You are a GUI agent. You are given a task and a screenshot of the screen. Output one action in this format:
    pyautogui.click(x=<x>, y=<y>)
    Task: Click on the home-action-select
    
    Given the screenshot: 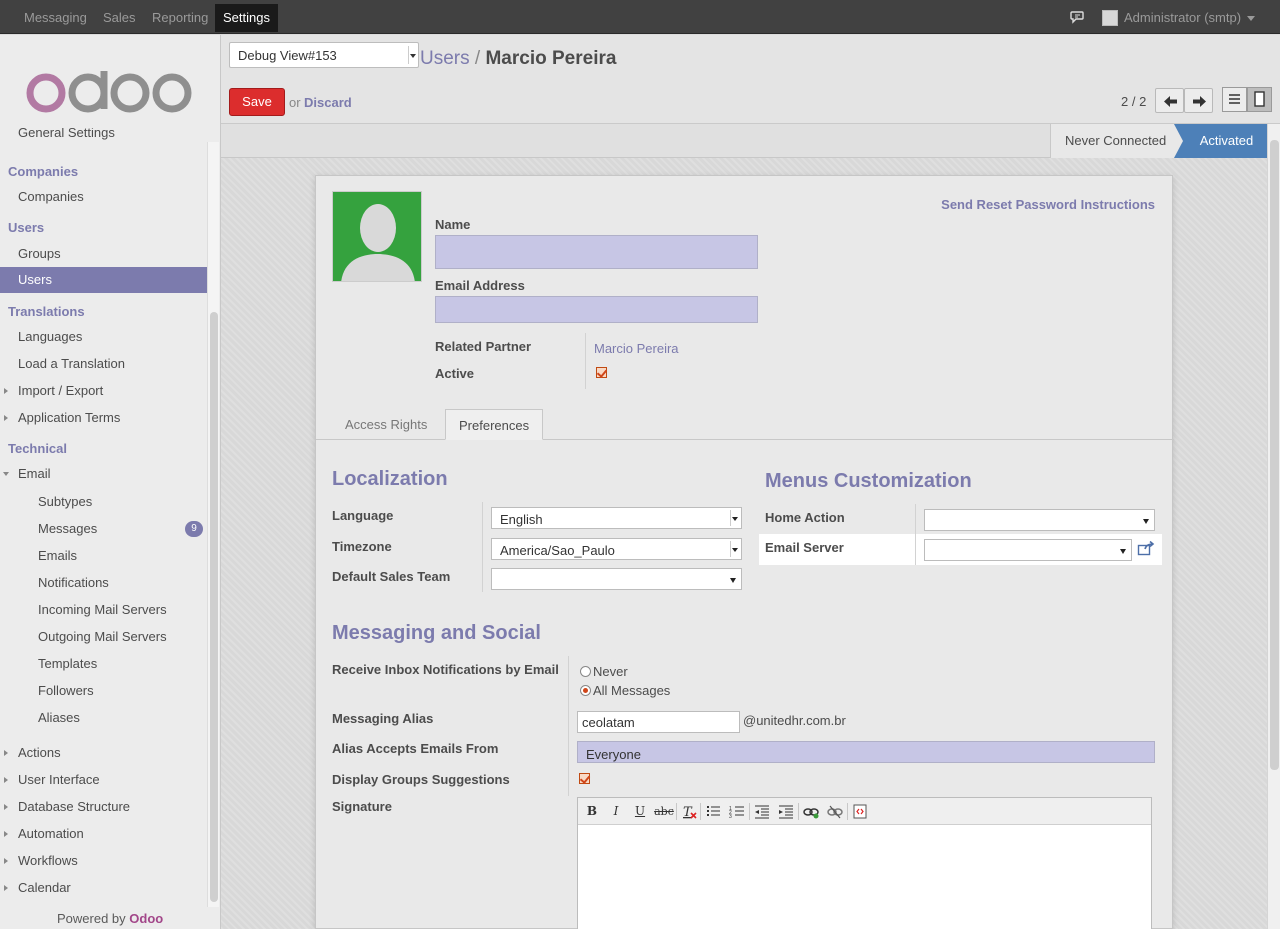 What is the action you would take?
    pyautogui.click(x=1039, y=520)
    